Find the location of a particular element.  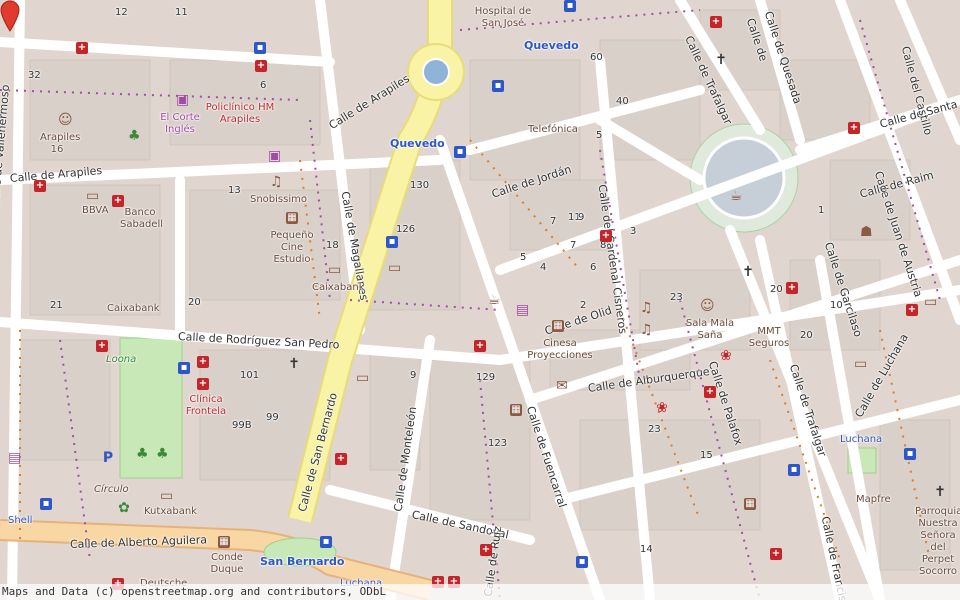

house-number: 101 is located at coordinates (250, 375).